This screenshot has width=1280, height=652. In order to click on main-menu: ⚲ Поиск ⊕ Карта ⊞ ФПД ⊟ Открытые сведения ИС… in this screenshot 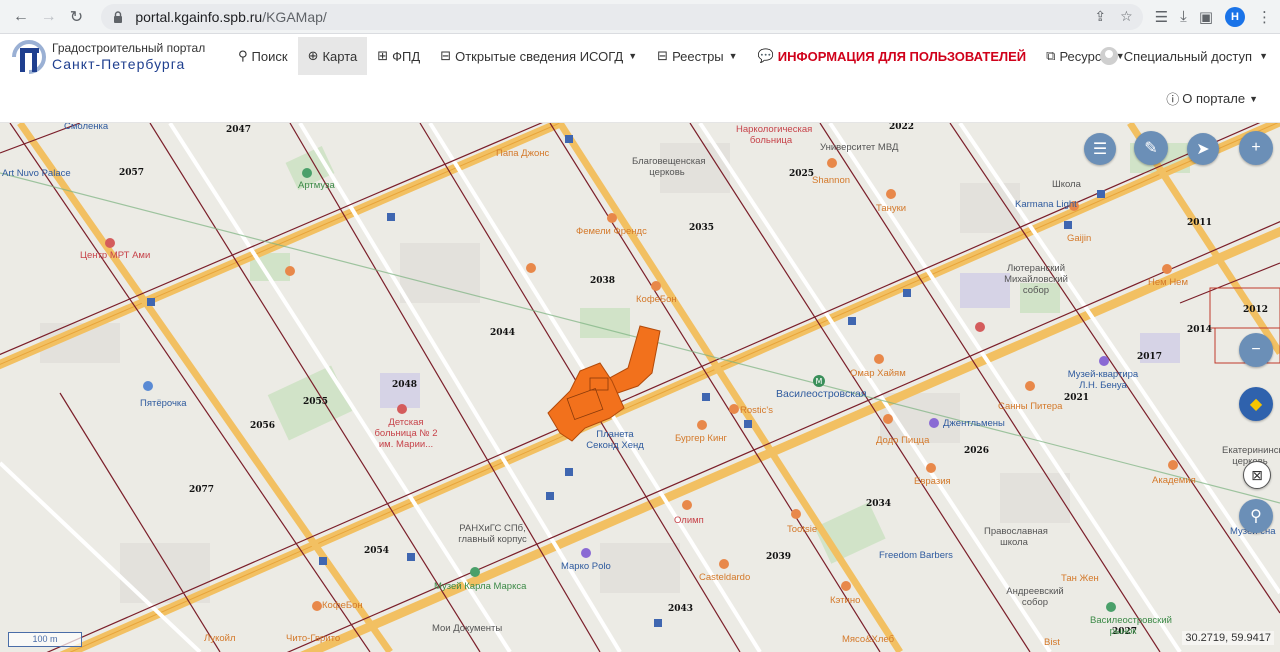, I will do `click(681, 56)`.